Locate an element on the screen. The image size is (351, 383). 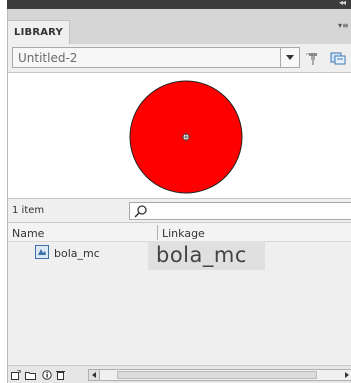
chevron-down-icon is located at coordinates (289, 57).